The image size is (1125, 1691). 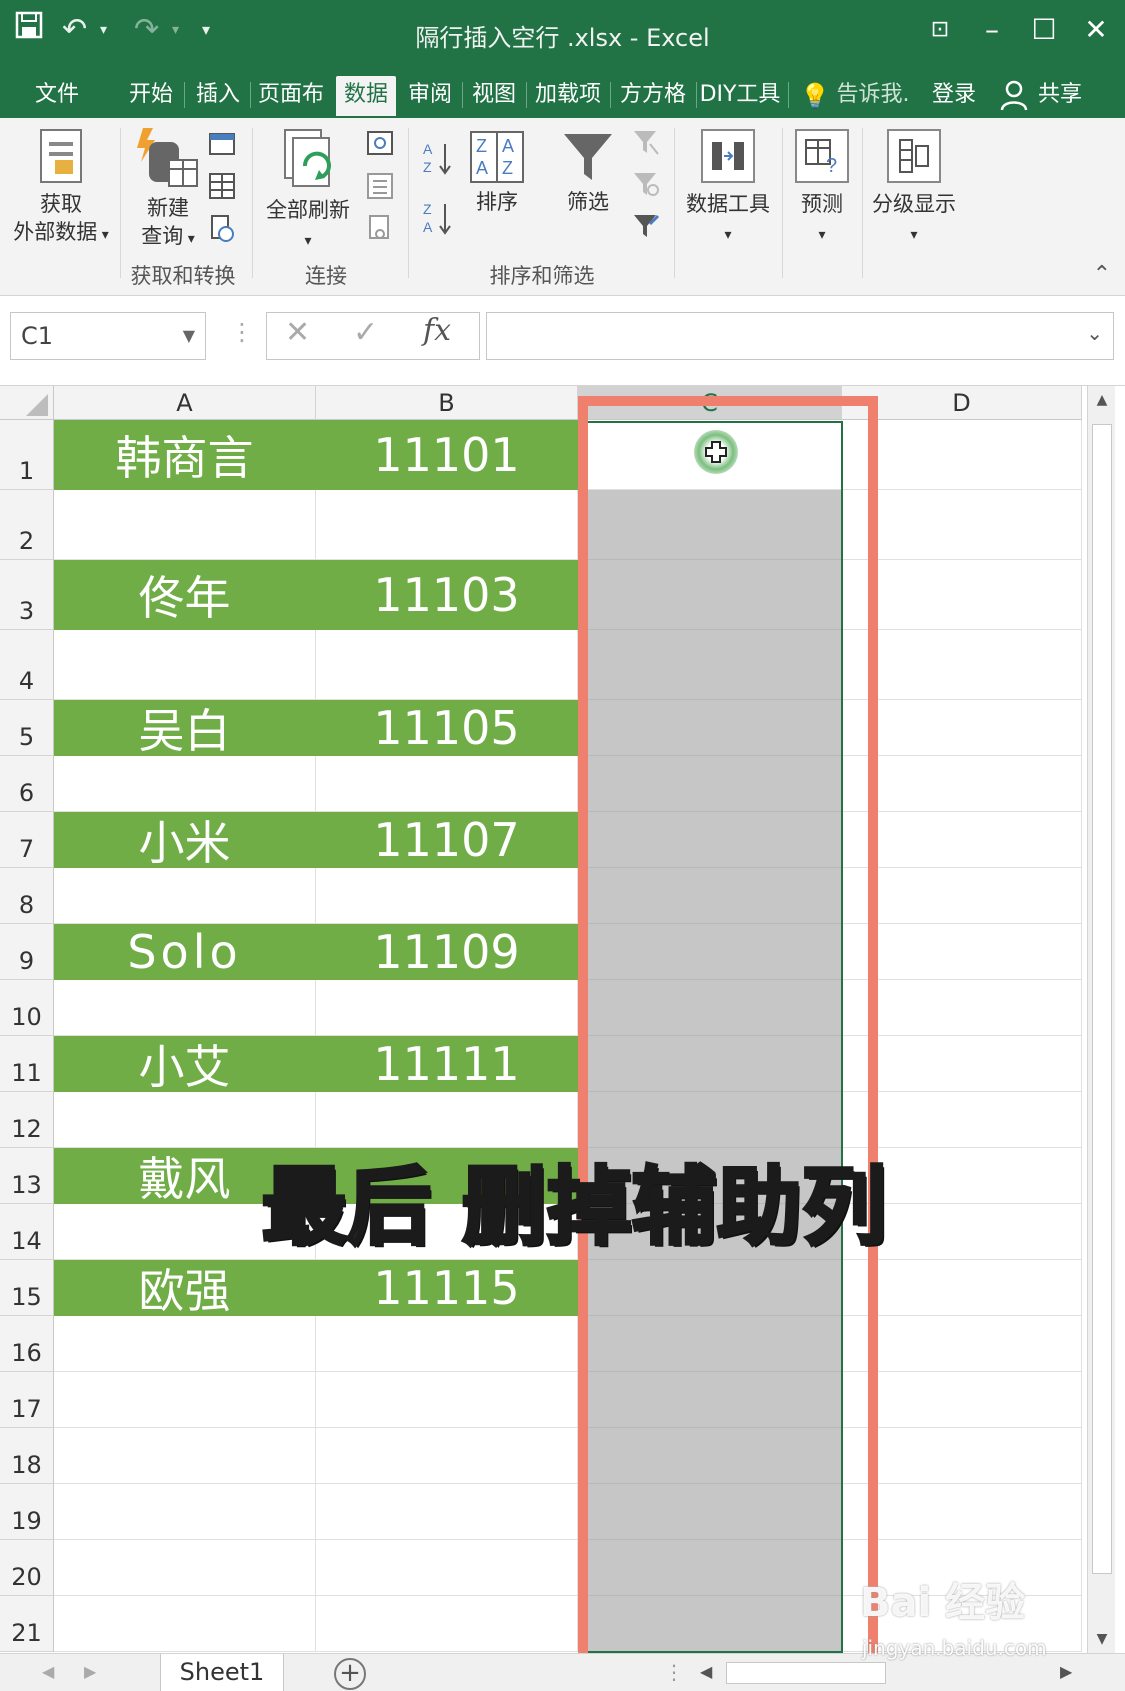 What do you see at coordinates (27, 595) in the screenshot?
I see `row-header: 3` at bounding box center [27, 595].